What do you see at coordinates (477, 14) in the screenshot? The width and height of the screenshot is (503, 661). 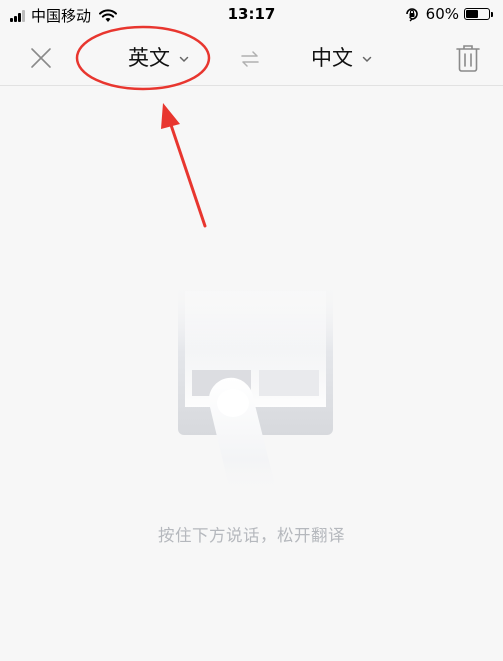 I see `battery-icon` at bounding box center [477, 14].